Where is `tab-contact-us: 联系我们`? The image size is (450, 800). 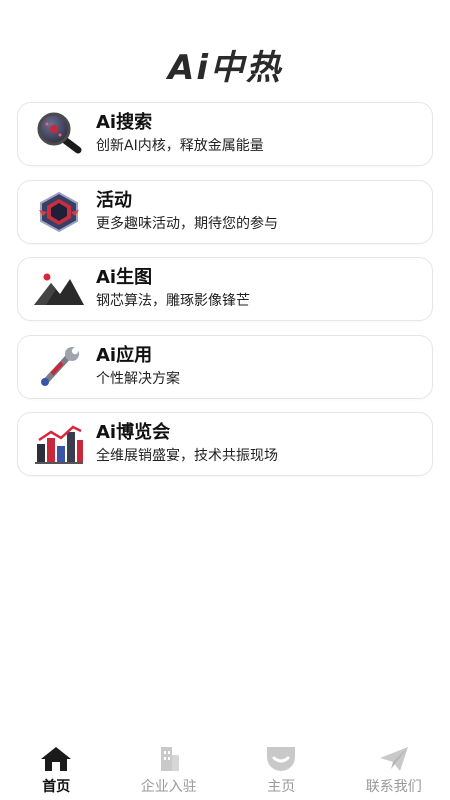
tab-contact-us: 联系我们 is located at coordinates (394, 770).